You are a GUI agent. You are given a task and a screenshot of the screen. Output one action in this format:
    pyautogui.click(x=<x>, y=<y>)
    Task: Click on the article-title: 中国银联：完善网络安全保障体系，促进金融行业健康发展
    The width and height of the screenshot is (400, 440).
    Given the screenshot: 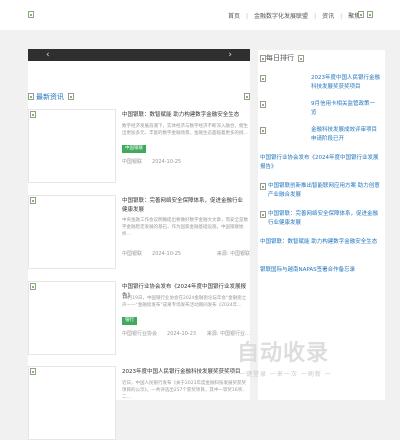 What is the action you would take?
    pyautogui.click(x=185, y=206)
    